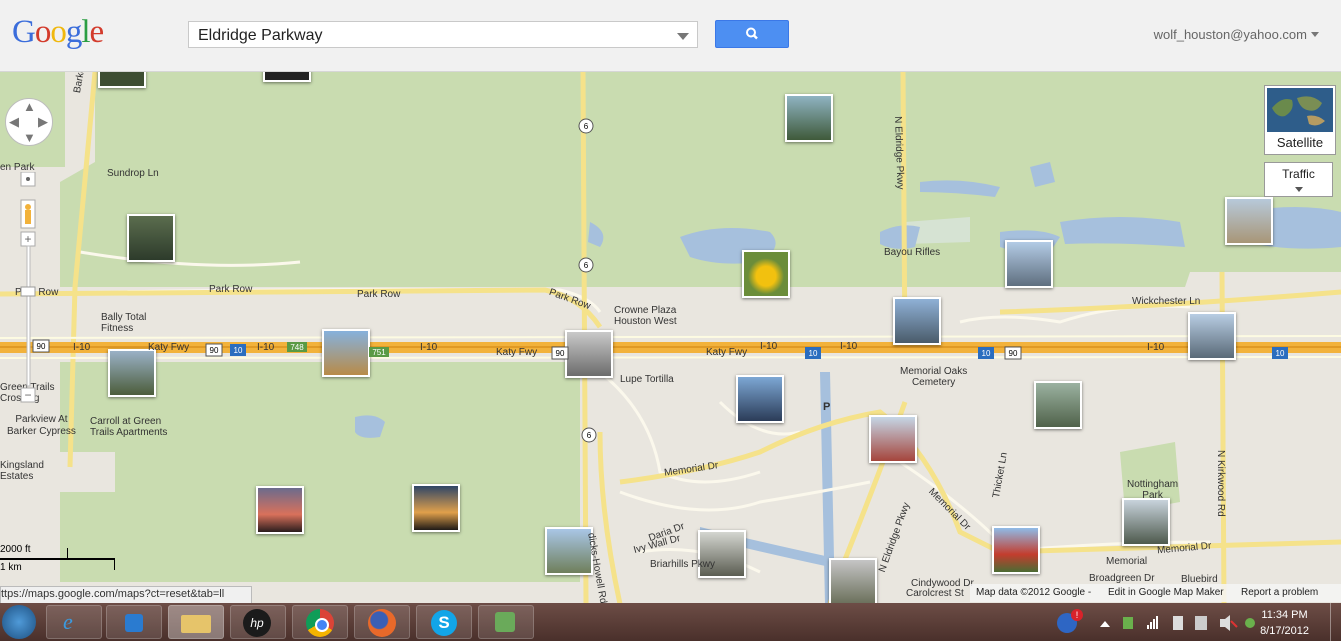  Describe the element at coordinates (1284, 631) in the screenshot. I see `clock-date: 8/17/2012` at that location.